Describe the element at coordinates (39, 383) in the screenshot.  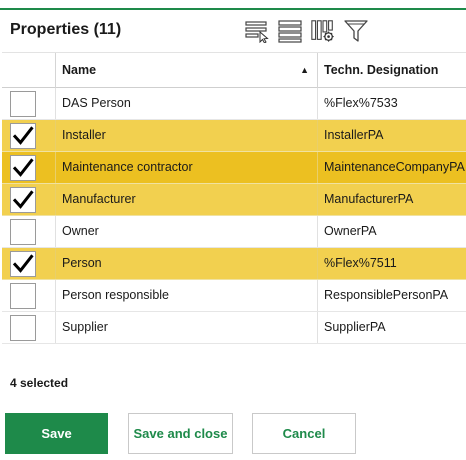
I see `selected-count: 4 selected` at that location.